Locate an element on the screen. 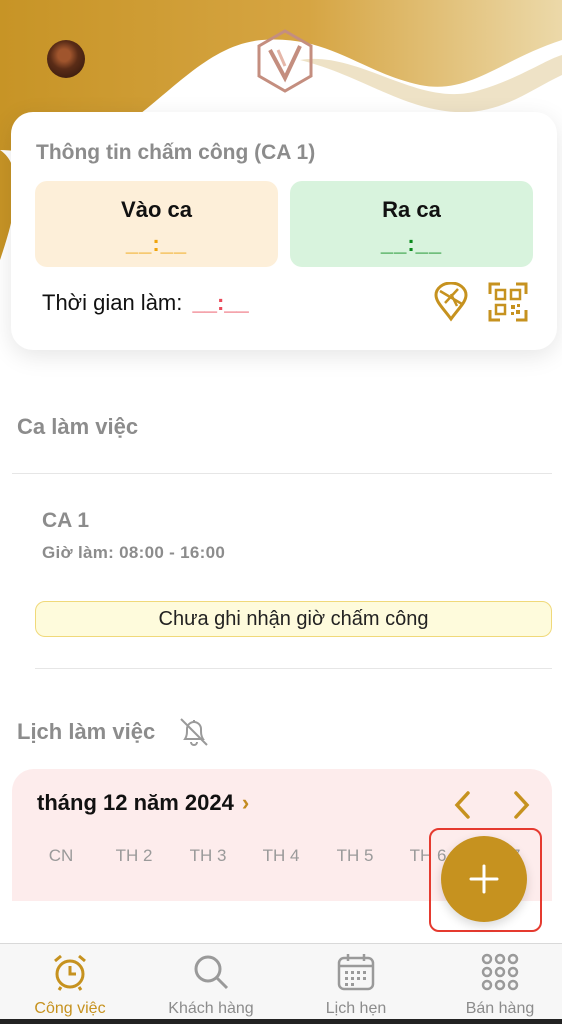  qr-scan-icon is located at coordinates (508, 302).